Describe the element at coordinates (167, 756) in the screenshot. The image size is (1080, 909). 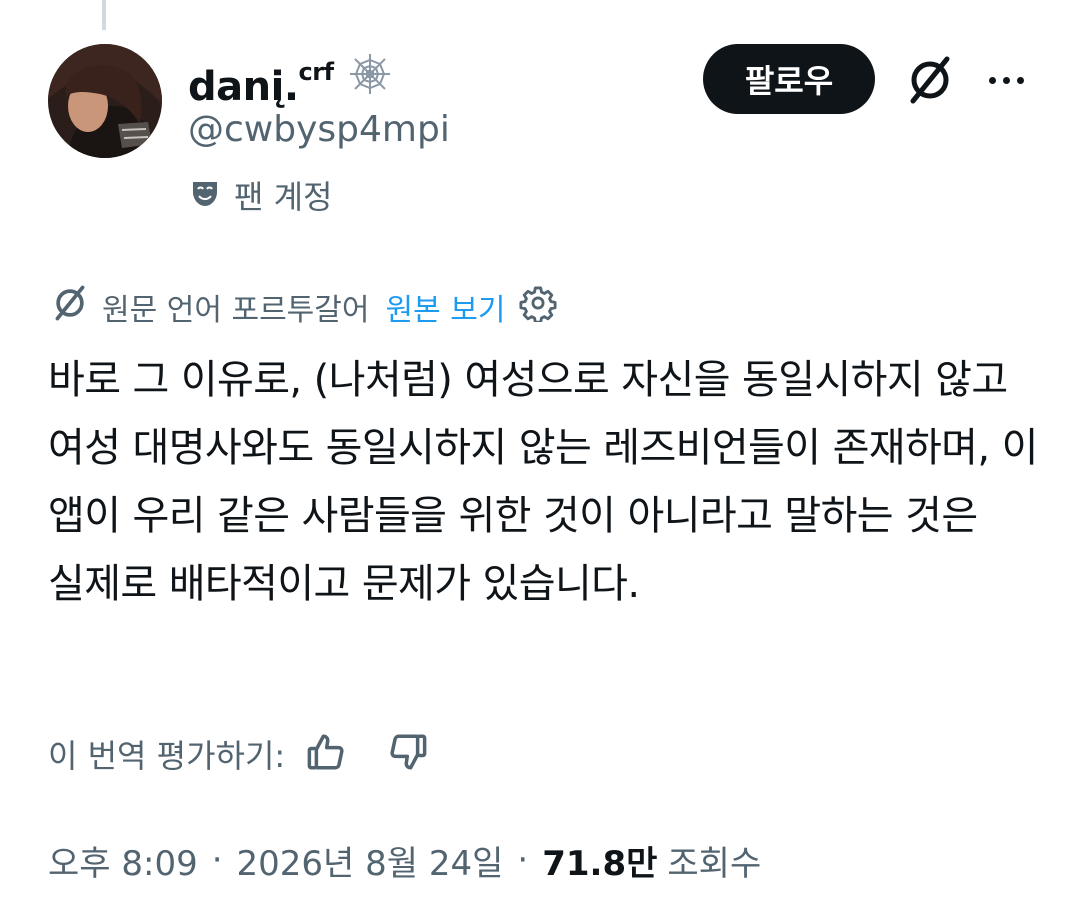
I see `rate-translation-label: 이 번역 평가하기:` at that location.